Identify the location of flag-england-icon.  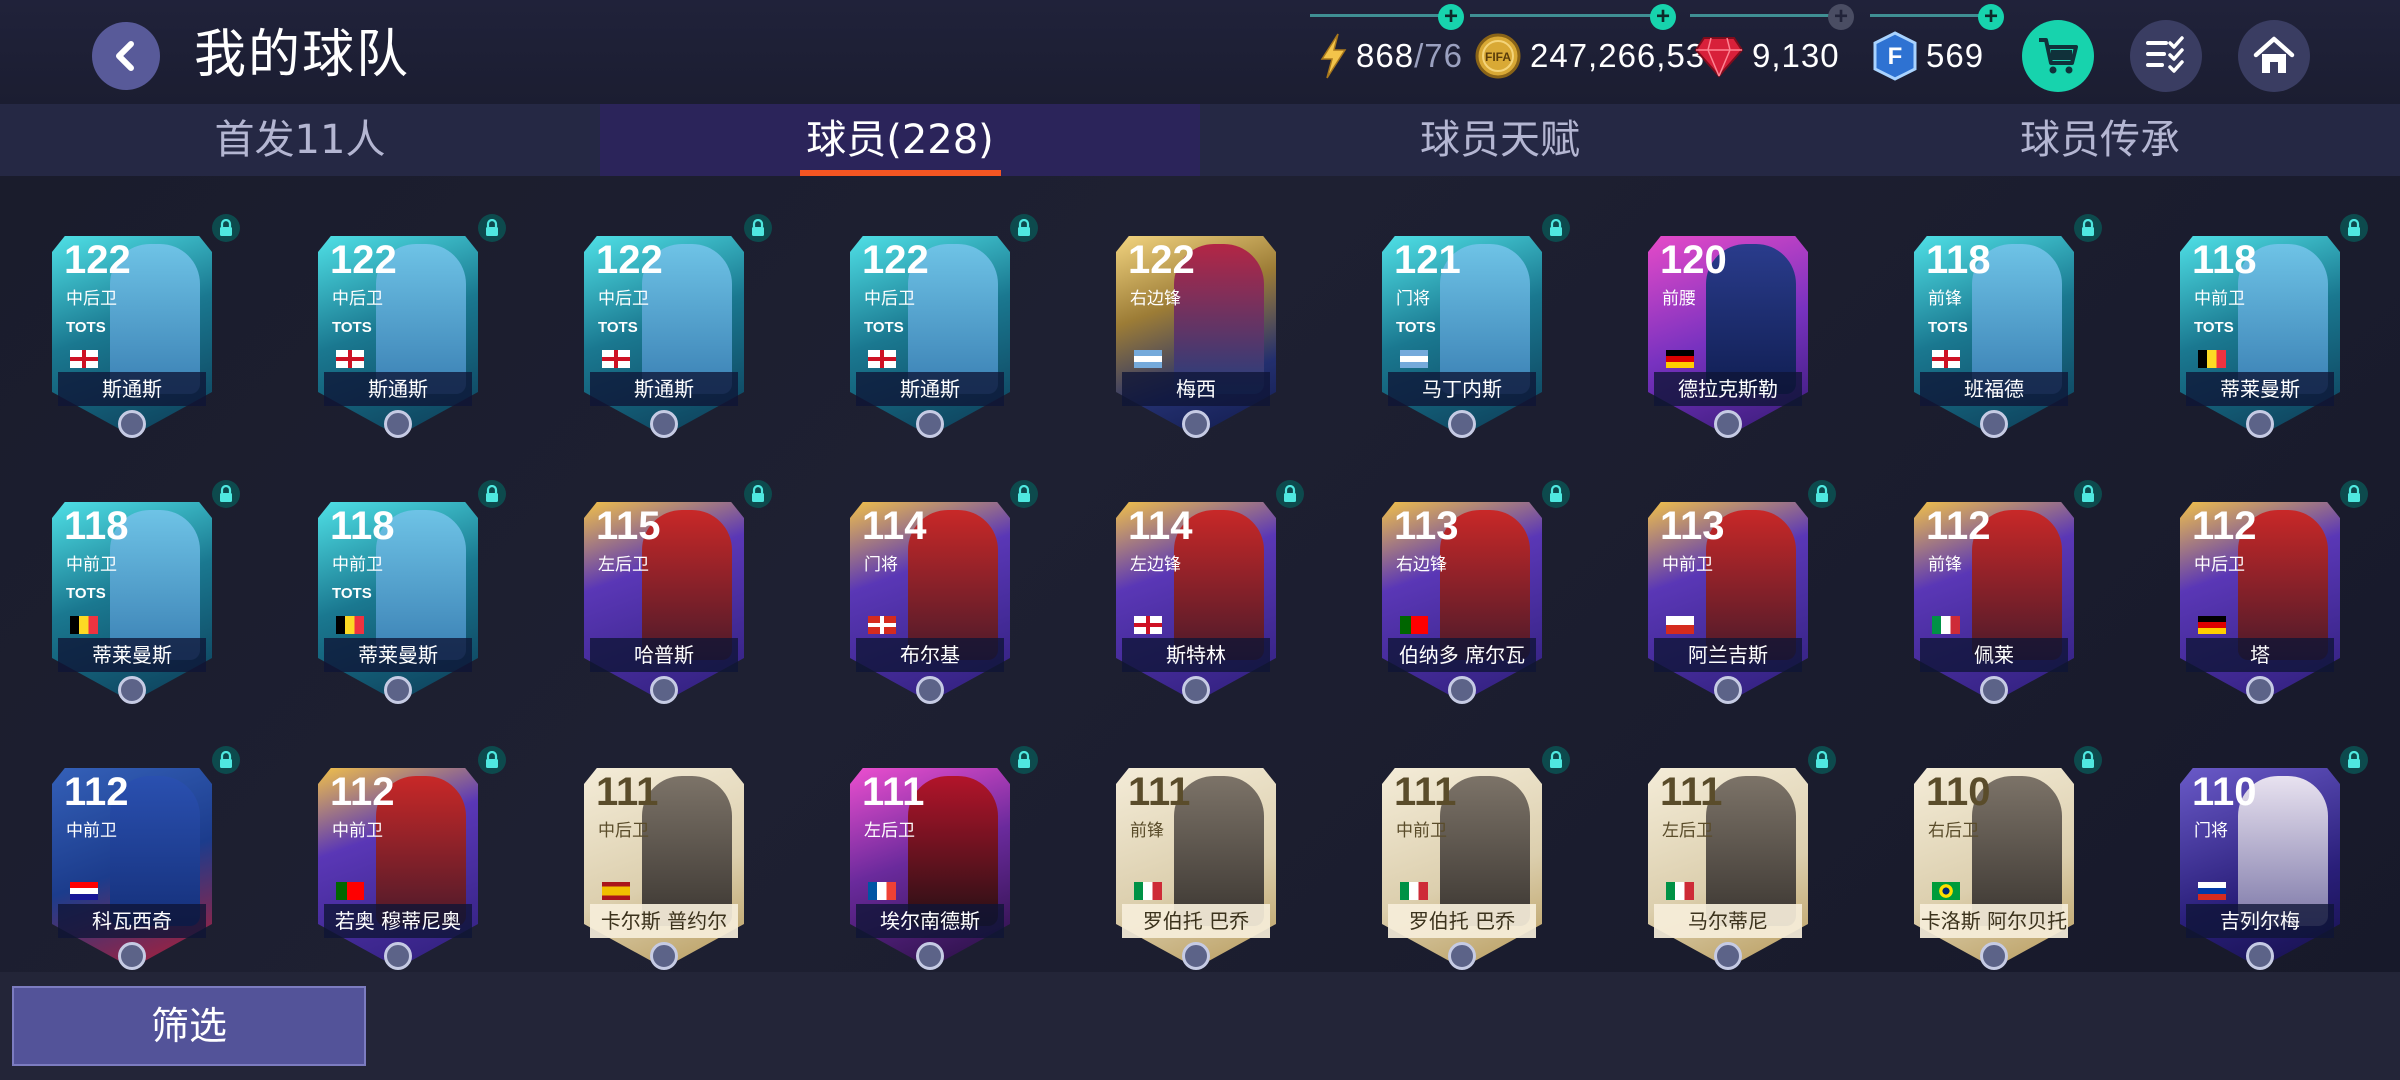
(882, 359).